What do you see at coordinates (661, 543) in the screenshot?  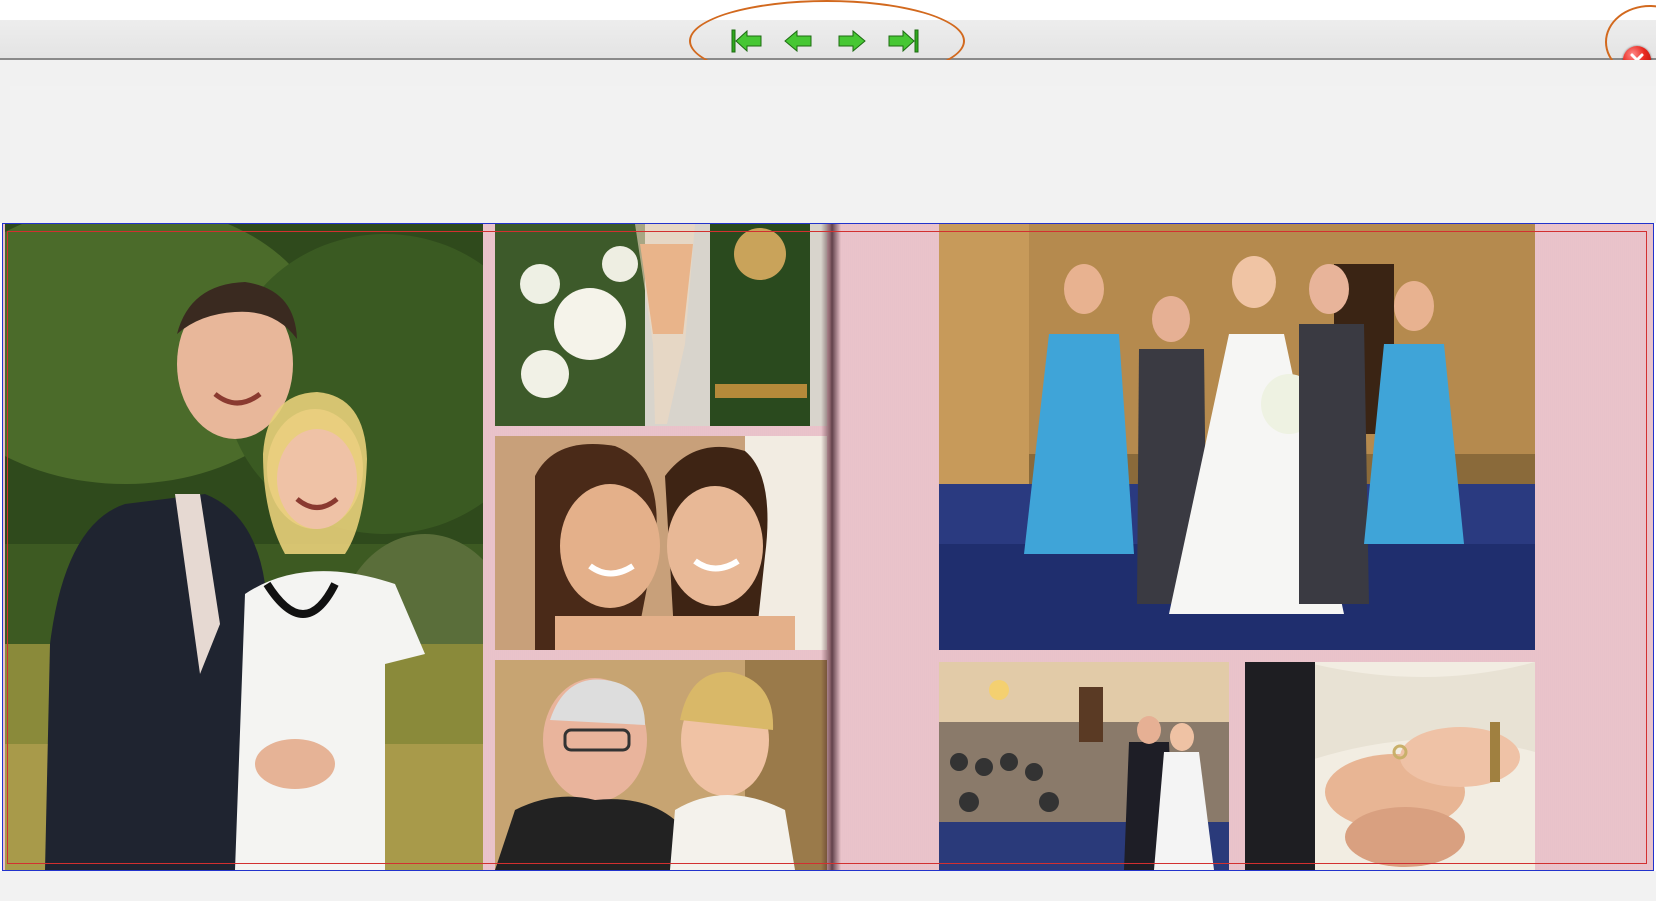 I see `bridesmaids-closeup-photo` at bounding box center [661, 543].